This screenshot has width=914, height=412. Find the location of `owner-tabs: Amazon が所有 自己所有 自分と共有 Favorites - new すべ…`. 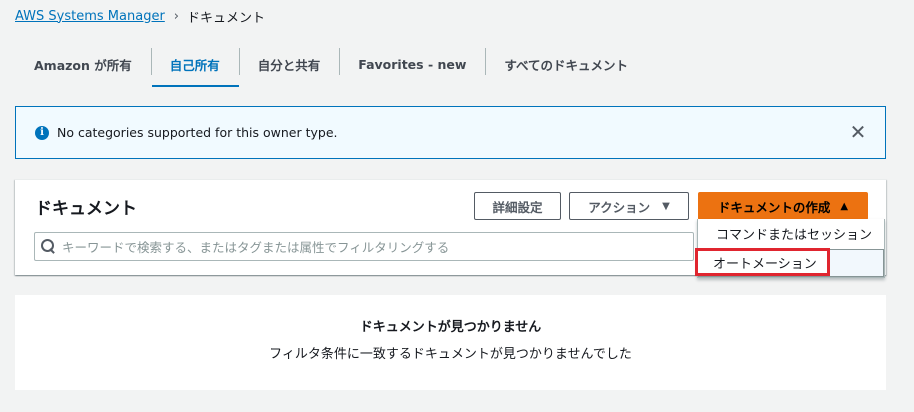

owner-tabs: Amazon が所有 自己所有 自分と共有 Favorites - new すべ… is located at coordinates (335, 64).